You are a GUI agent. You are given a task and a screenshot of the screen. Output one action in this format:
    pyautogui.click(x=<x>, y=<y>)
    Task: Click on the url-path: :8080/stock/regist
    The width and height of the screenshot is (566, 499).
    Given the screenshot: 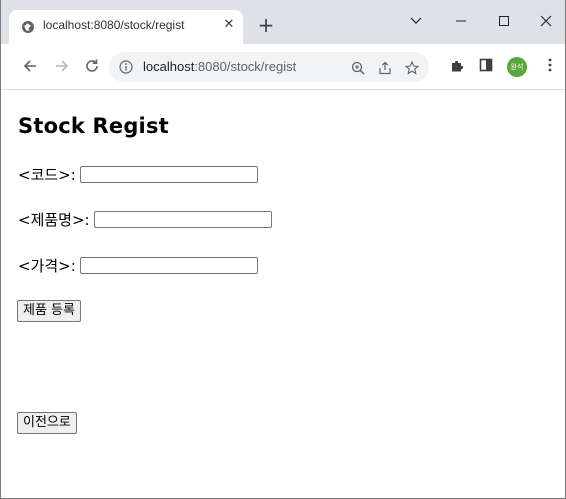 What is the action you would take?
    pyautogui.click(x=245, y=66)
    